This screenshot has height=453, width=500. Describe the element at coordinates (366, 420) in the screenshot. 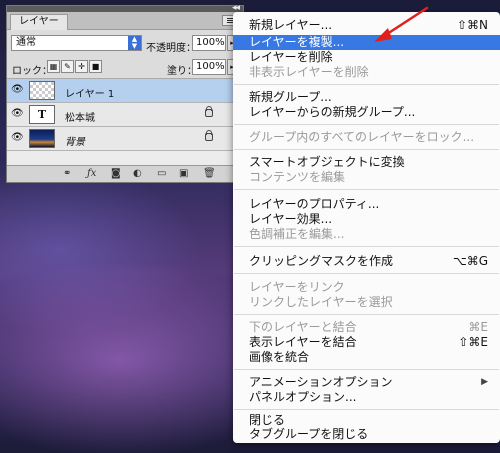

I see `menu-item-close: 閉じる` at that location.